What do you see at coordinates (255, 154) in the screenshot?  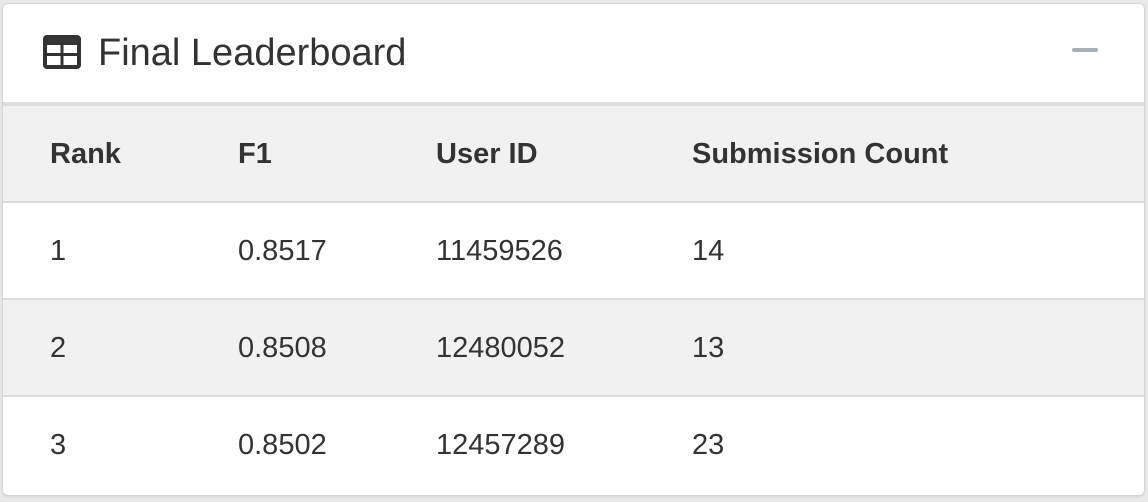 I see `column-header-f1: F1` at bounding box center [255, 154].